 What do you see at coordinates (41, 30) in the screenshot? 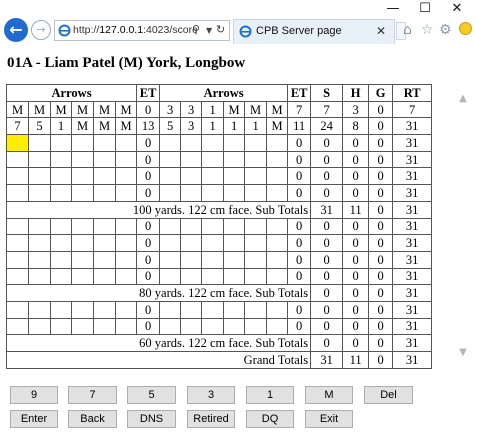
I see `forward-arrow-icon: →` at bounding box center [41, 30].